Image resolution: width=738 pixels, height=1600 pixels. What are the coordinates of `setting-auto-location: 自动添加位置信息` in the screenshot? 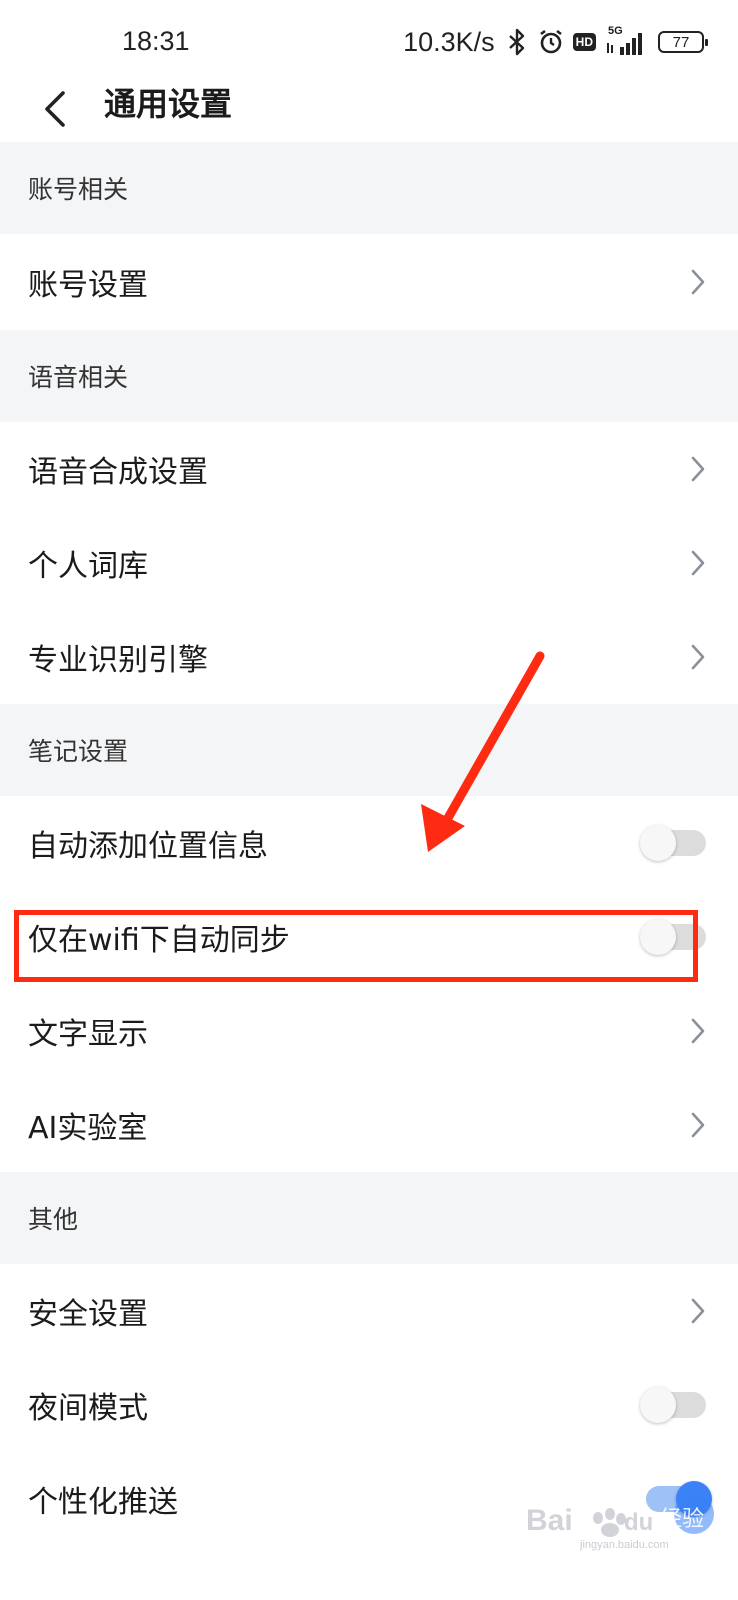 It's located at (369, 843).